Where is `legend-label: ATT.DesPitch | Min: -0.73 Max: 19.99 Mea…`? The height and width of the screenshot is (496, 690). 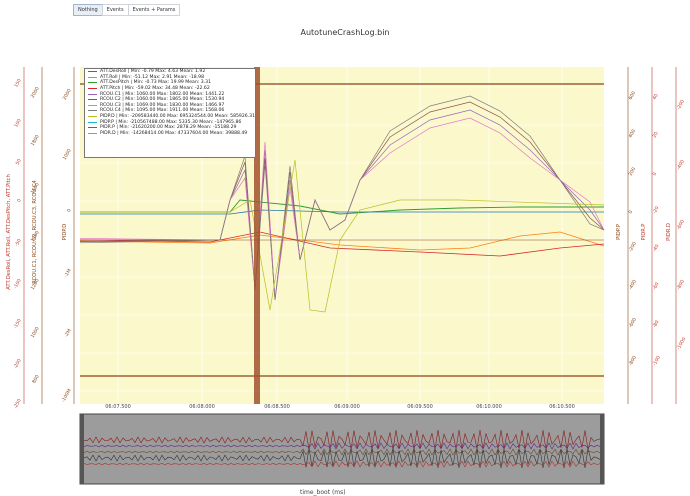 legend-label: ATT.DesPitch | Min: -0.73 Max: 19.99 Mea… is located at coordinates (156, 83).